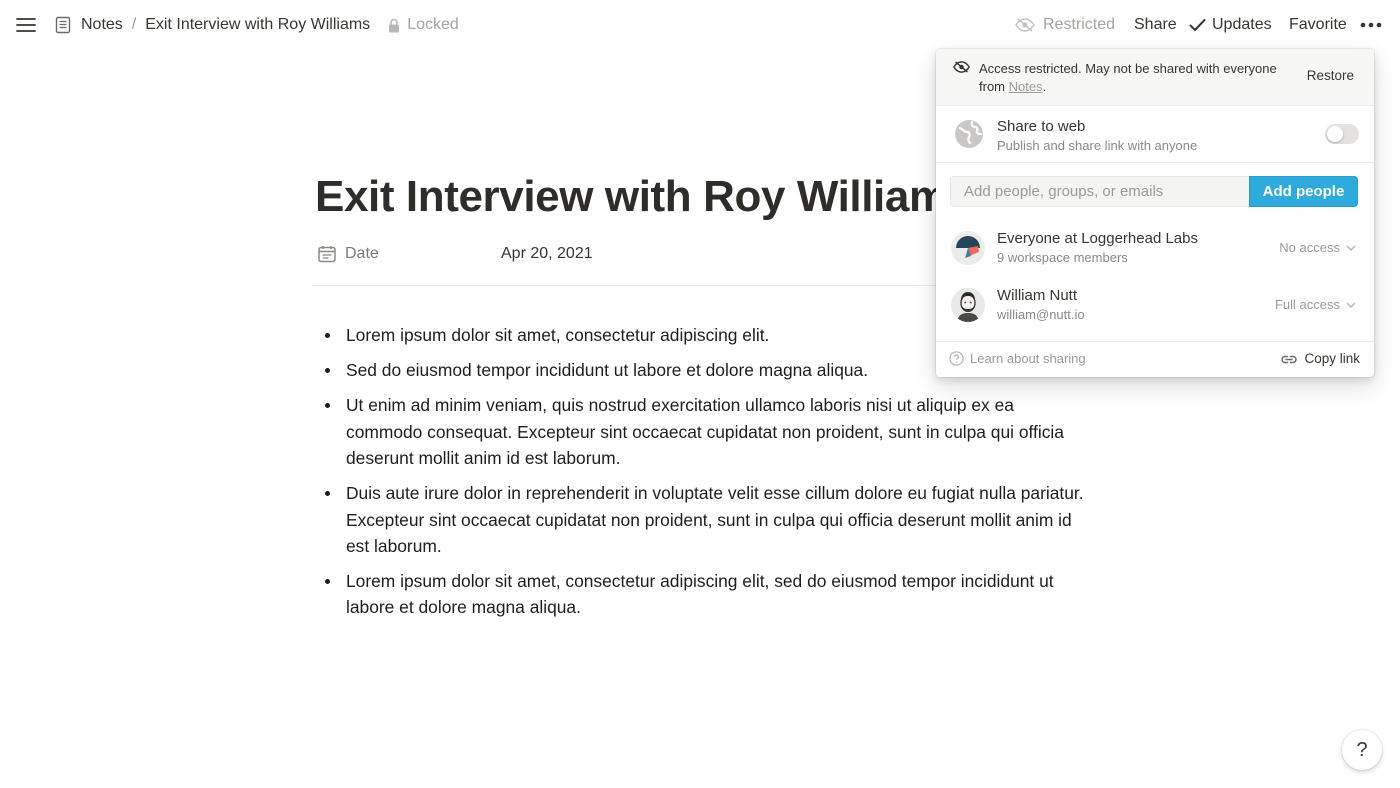 The image size is (1400, 788). Describe the element at coordinates (1028, 358) in the screenshot. I see `learn-about-sharing-label: Learn about sharing` at that location.